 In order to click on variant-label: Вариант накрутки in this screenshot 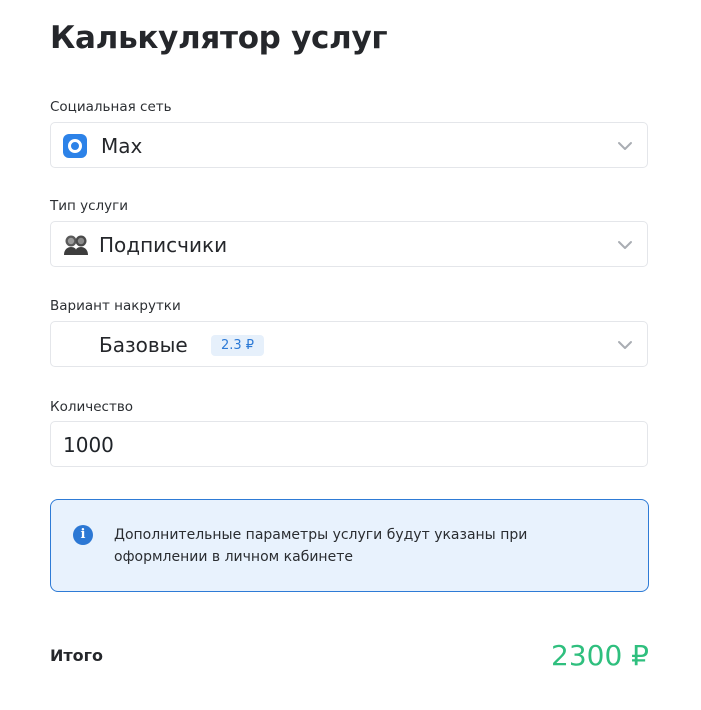, I will do `click(115, 306)`.